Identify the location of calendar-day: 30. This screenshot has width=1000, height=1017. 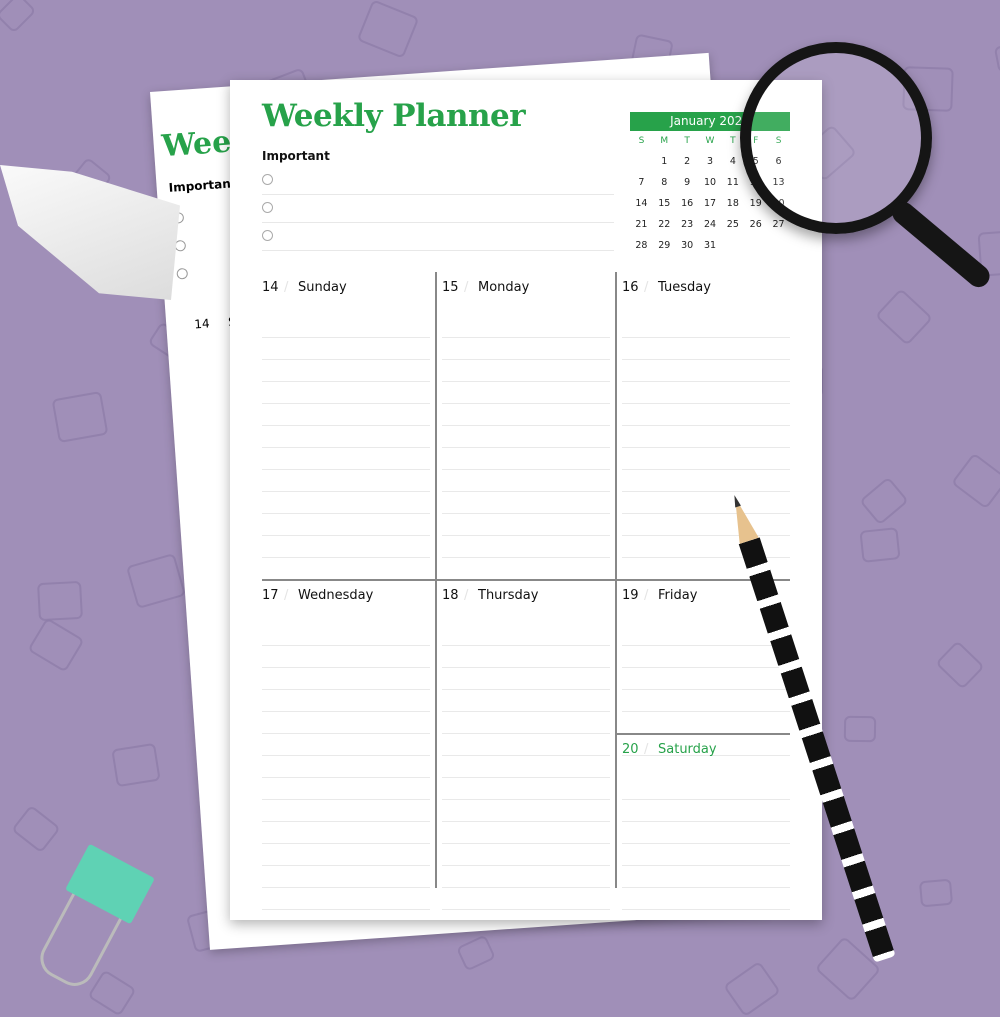
(687, 245).